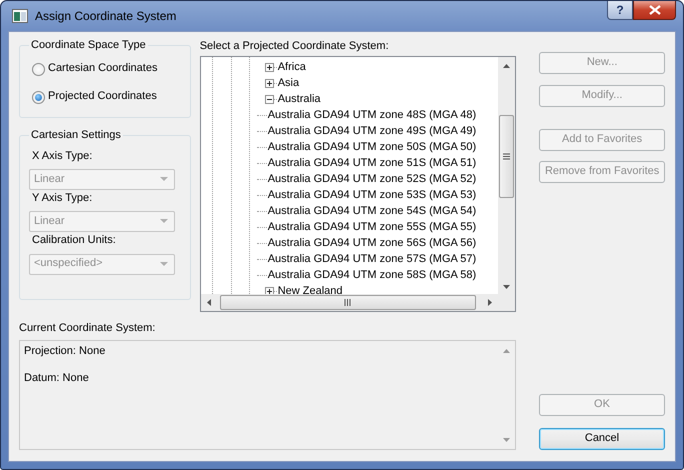 This screenshot has height=470, width=684. What do you see at coordinates (76, 135) in the screenshot?
I see `group-title: Cartesian Settings` at bounding box center [76, 135].